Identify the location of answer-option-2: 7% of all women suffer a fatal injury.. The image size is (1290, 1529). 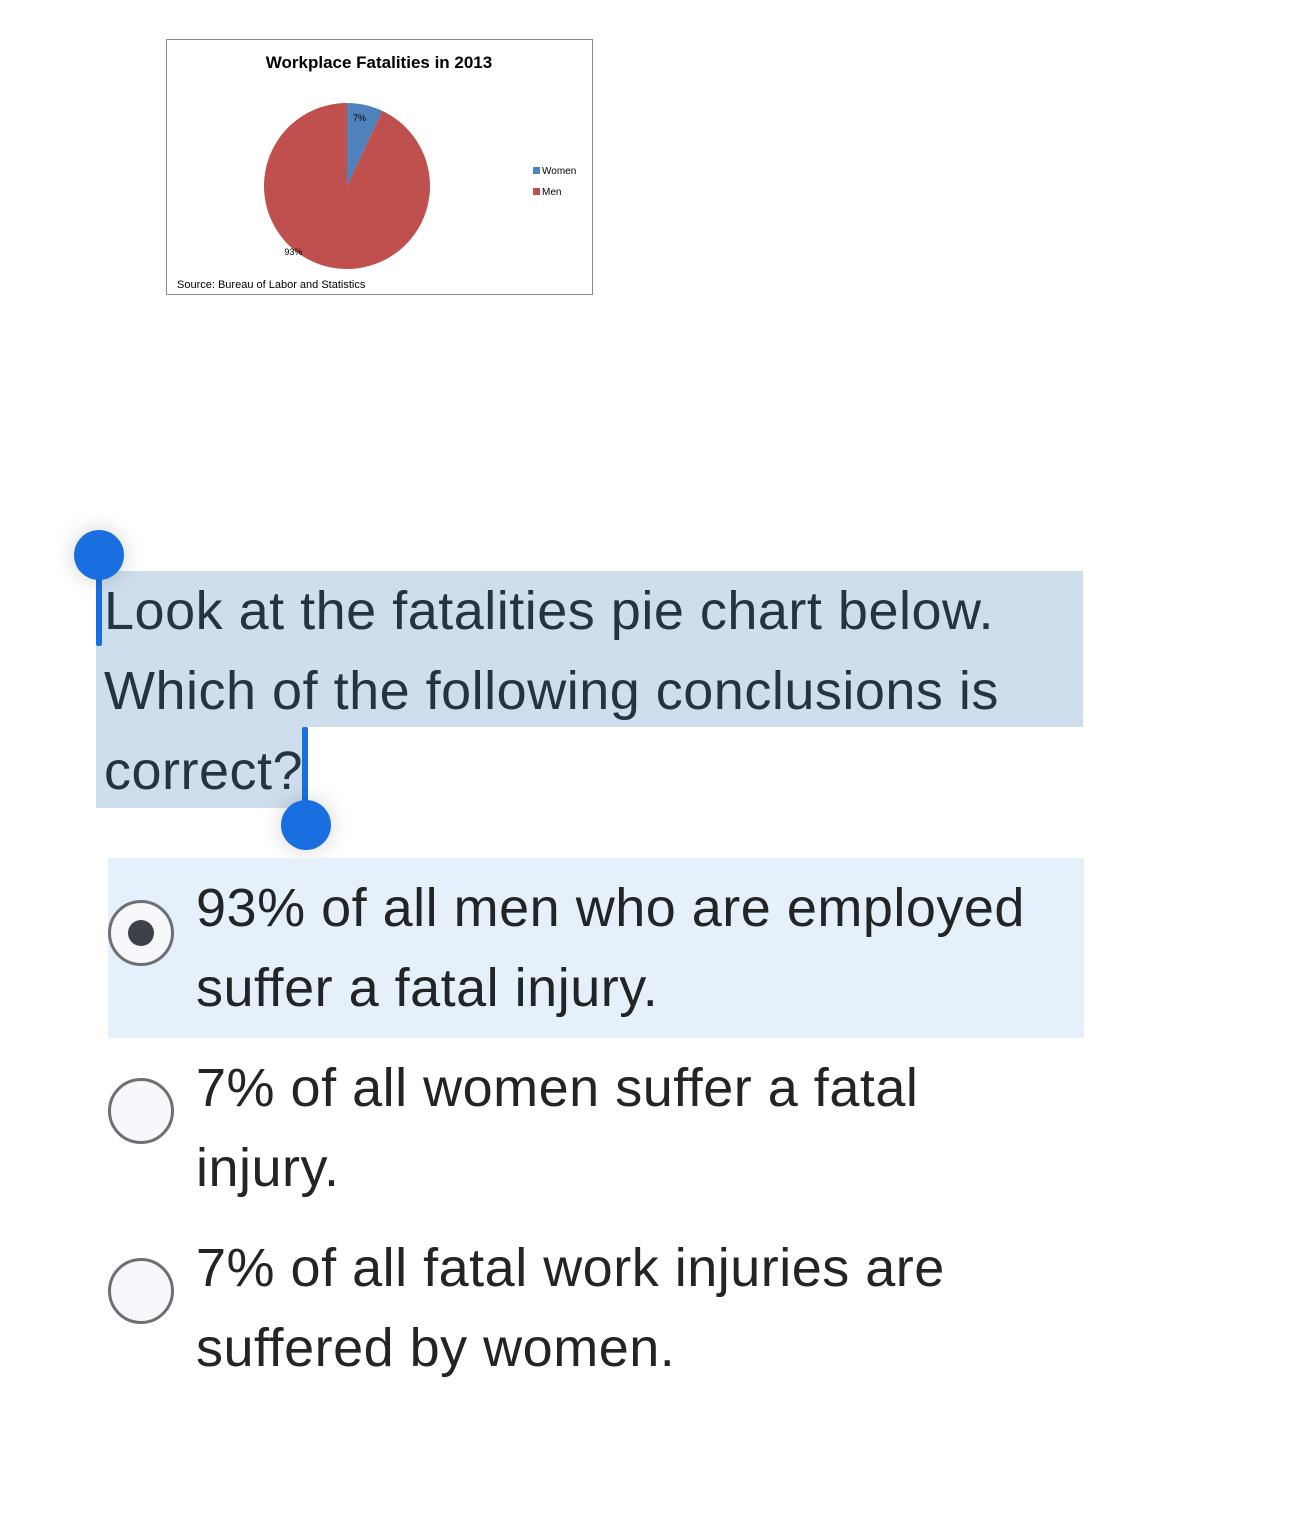
(596, 1125).